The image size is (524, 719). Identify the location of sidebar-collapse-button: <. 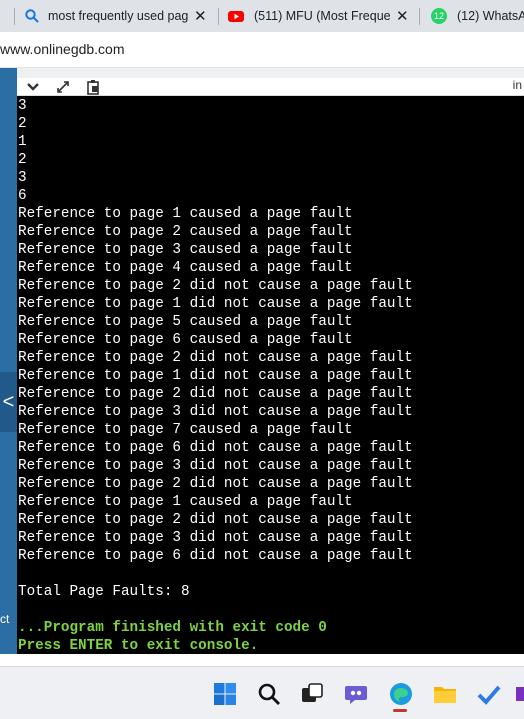
(8, 402).